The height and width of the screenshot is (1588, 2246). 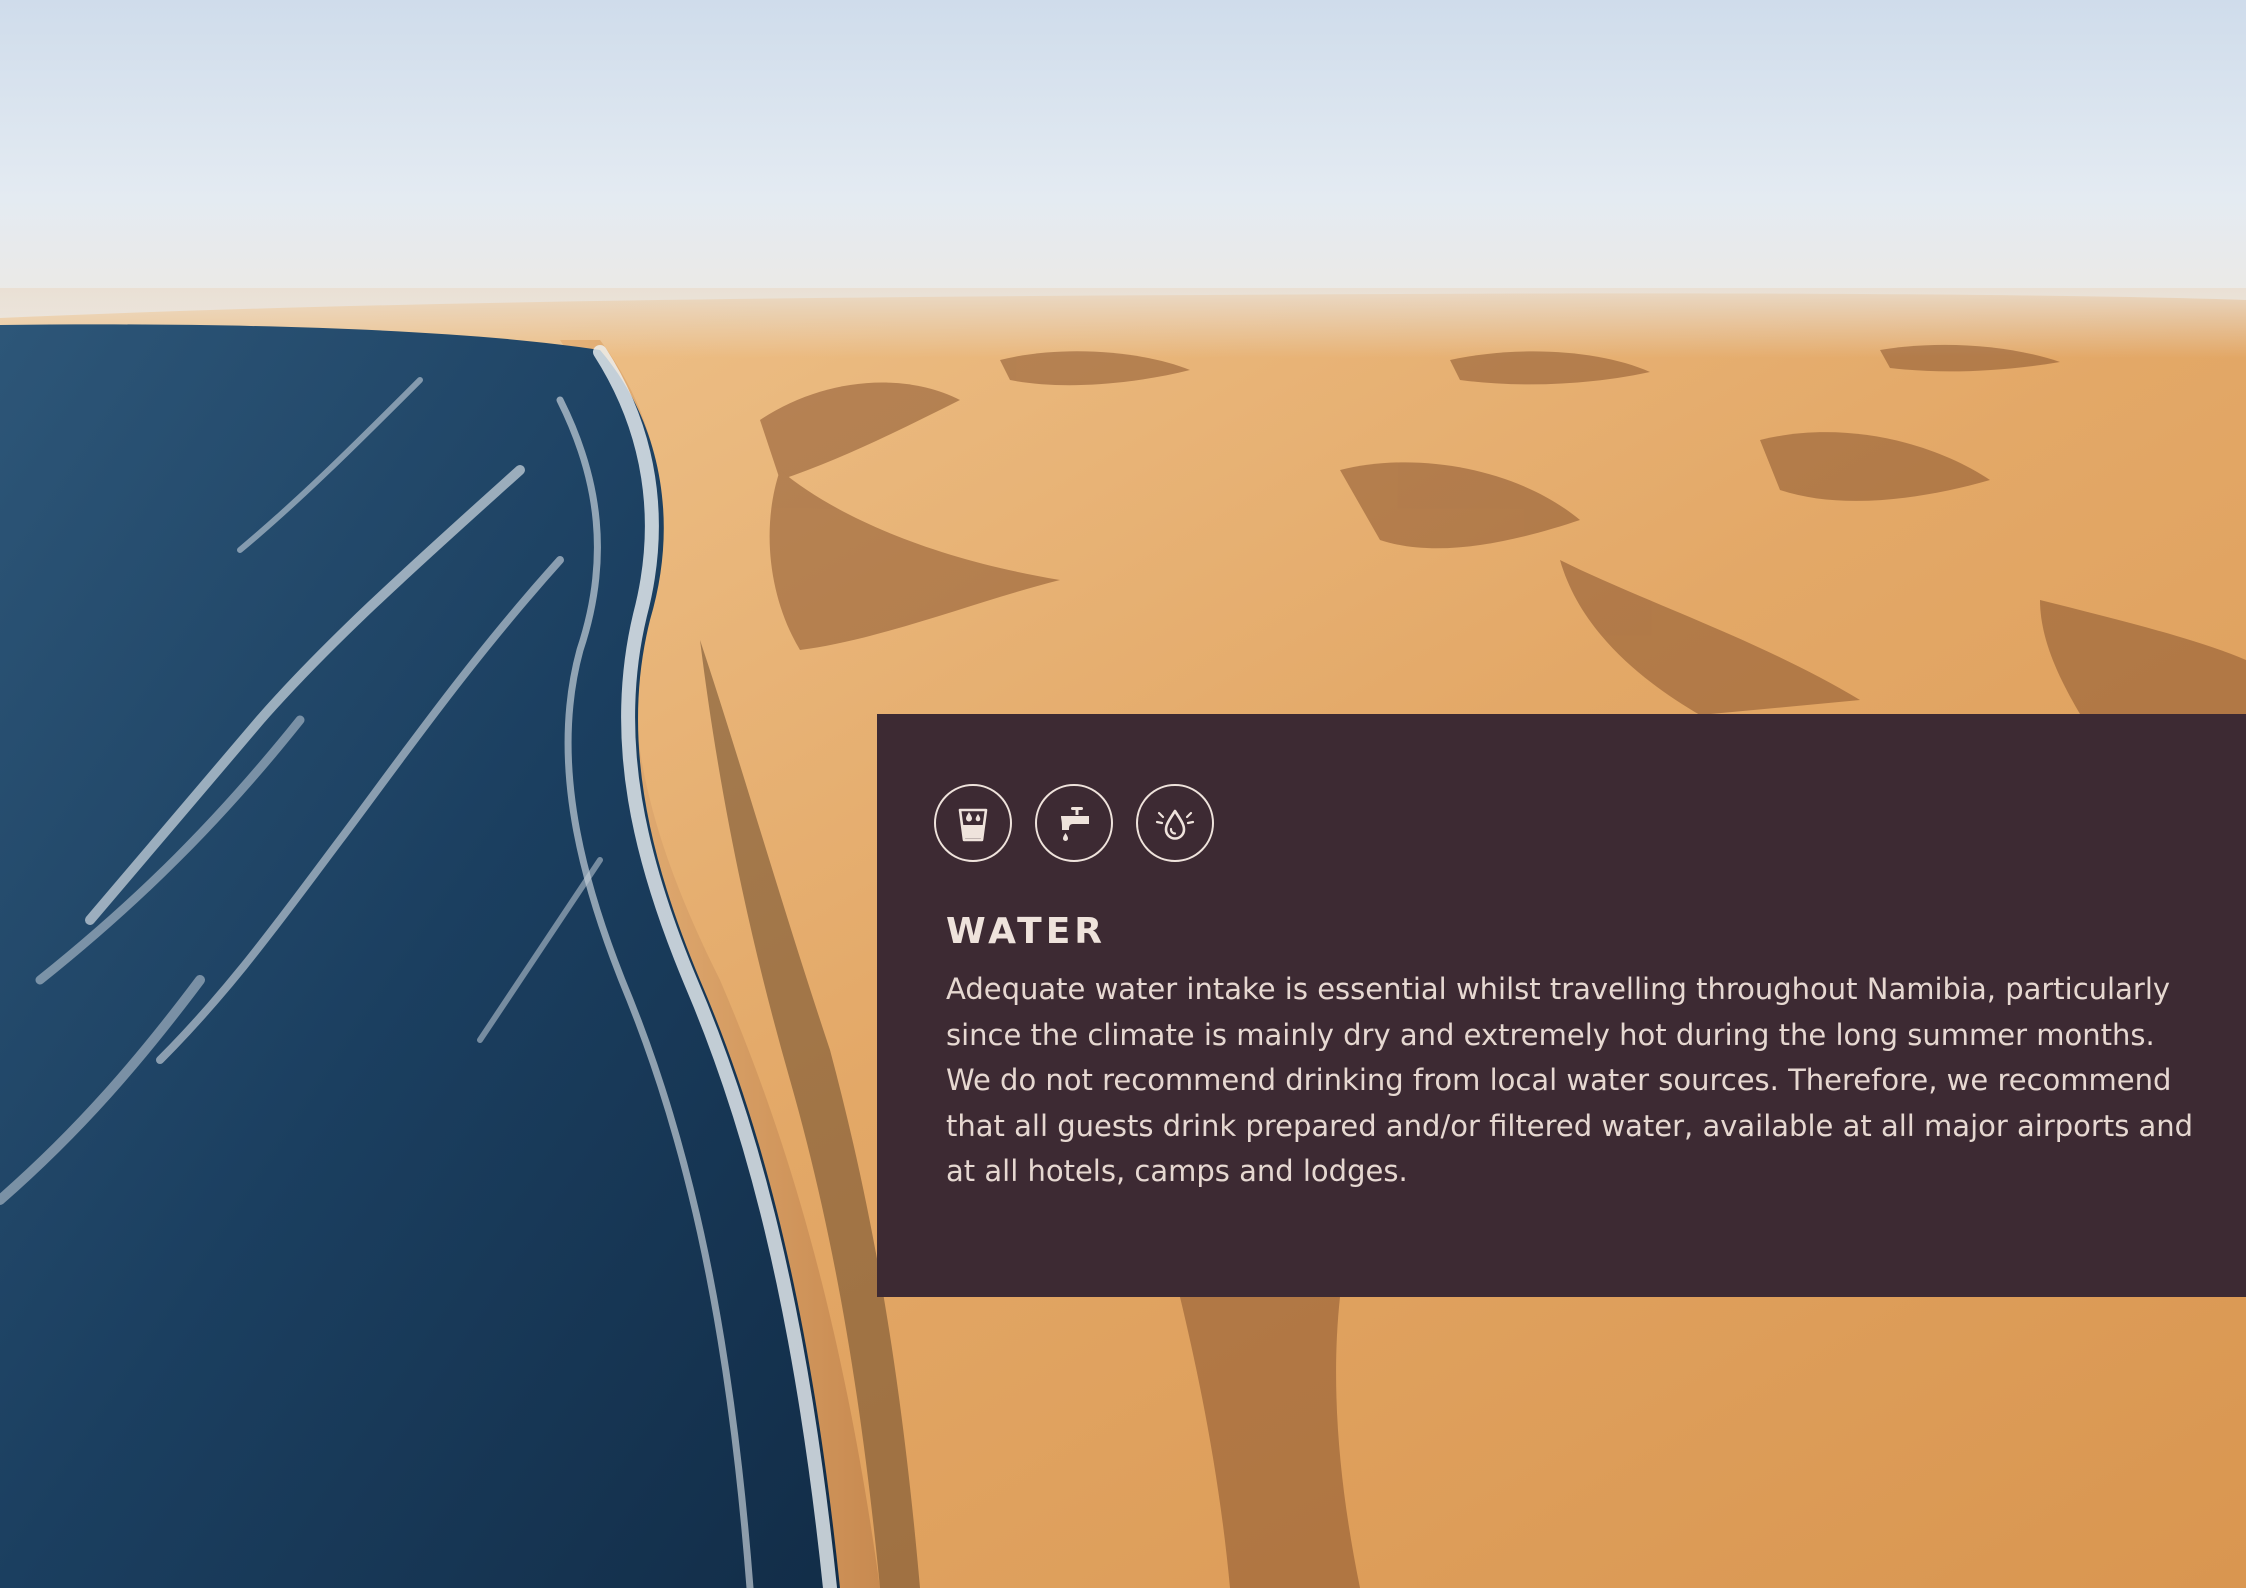 What do you see at coordinates (973, 823) in the screenshot?
I see `water-glass-icon` at bounding box center [973, 823].